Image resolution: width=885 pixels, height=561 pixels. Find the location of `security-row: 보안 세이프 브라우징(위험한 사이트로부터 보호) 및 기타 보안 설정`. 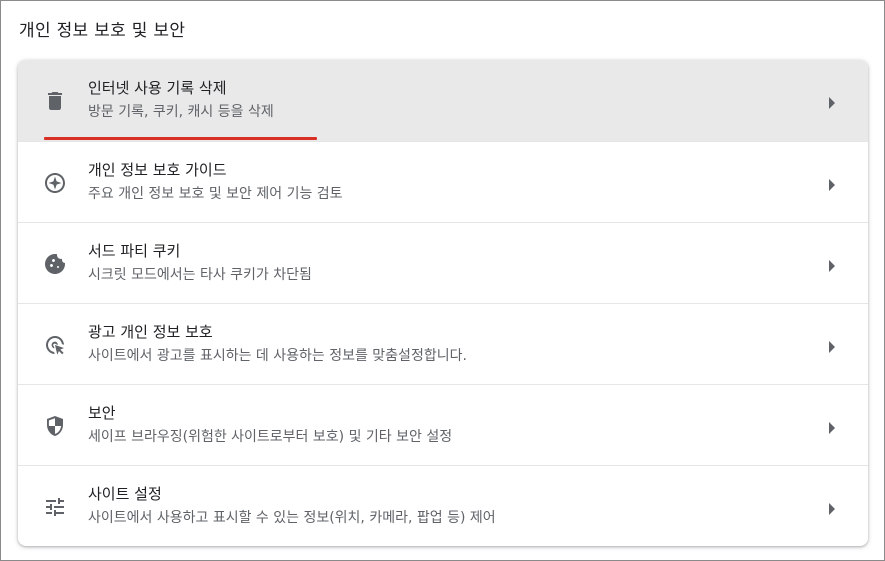

security-row: 보안 세이프 브라우징(위험한 사이트로부터 보호) 및 기타 보안 설정 is located at coordinates (443, 424).